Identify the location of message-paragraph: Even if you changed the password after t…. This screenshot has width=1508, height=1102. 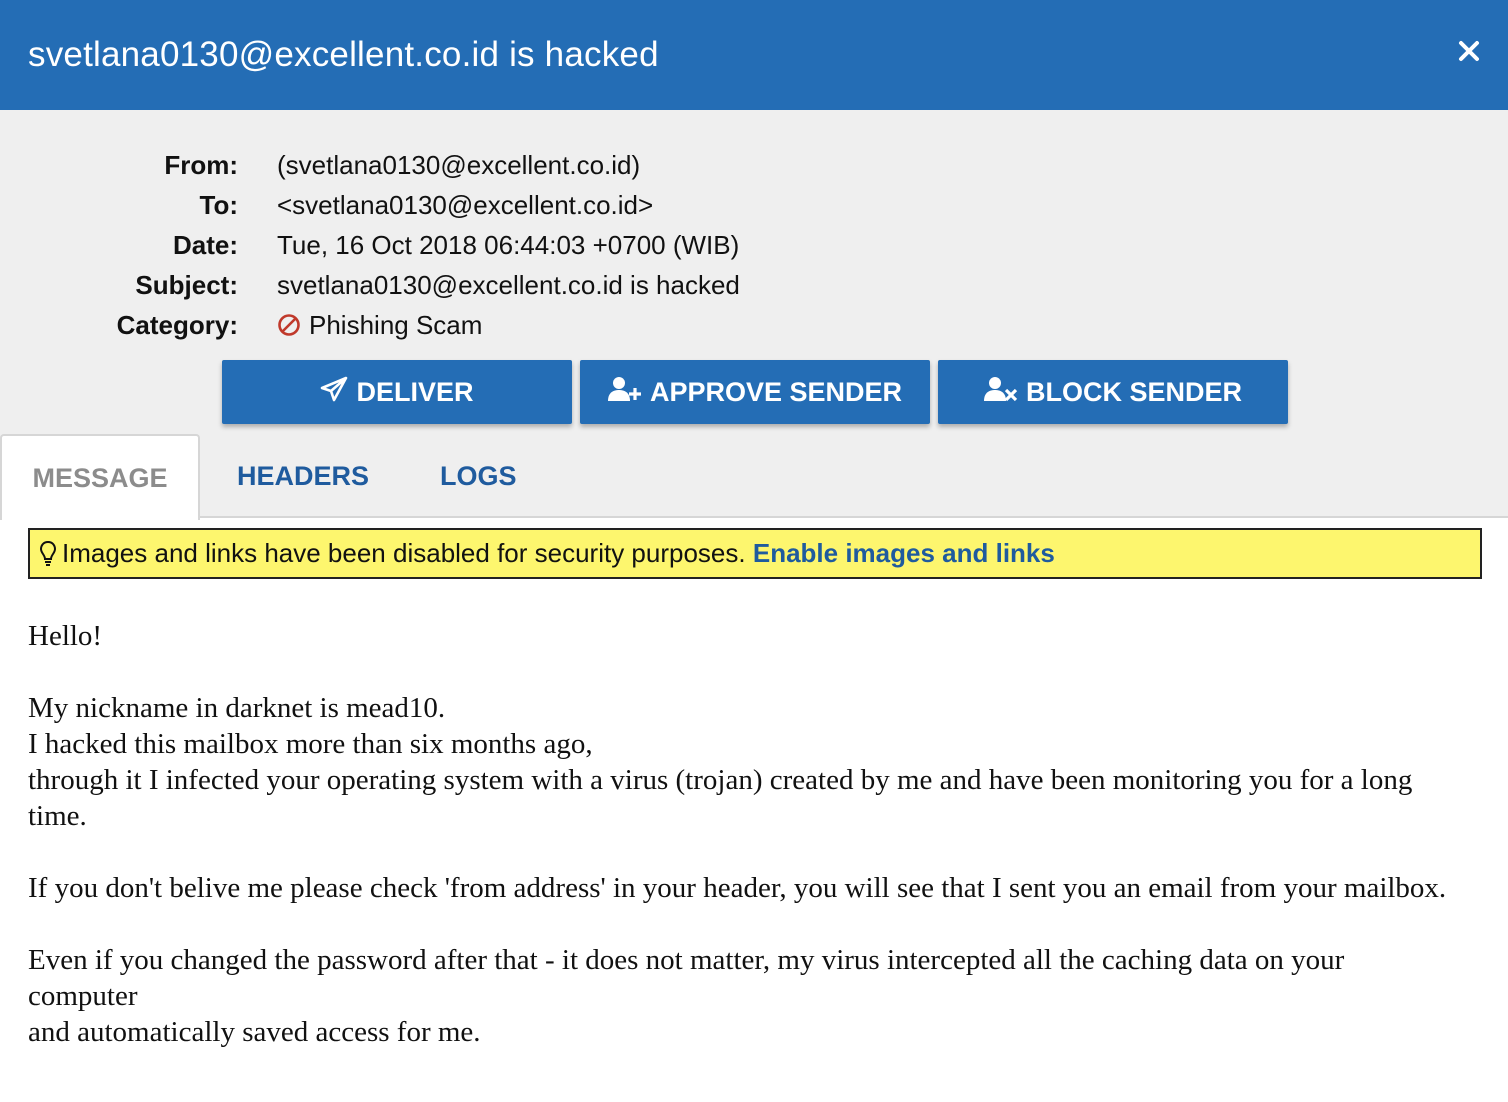
(686, 996).